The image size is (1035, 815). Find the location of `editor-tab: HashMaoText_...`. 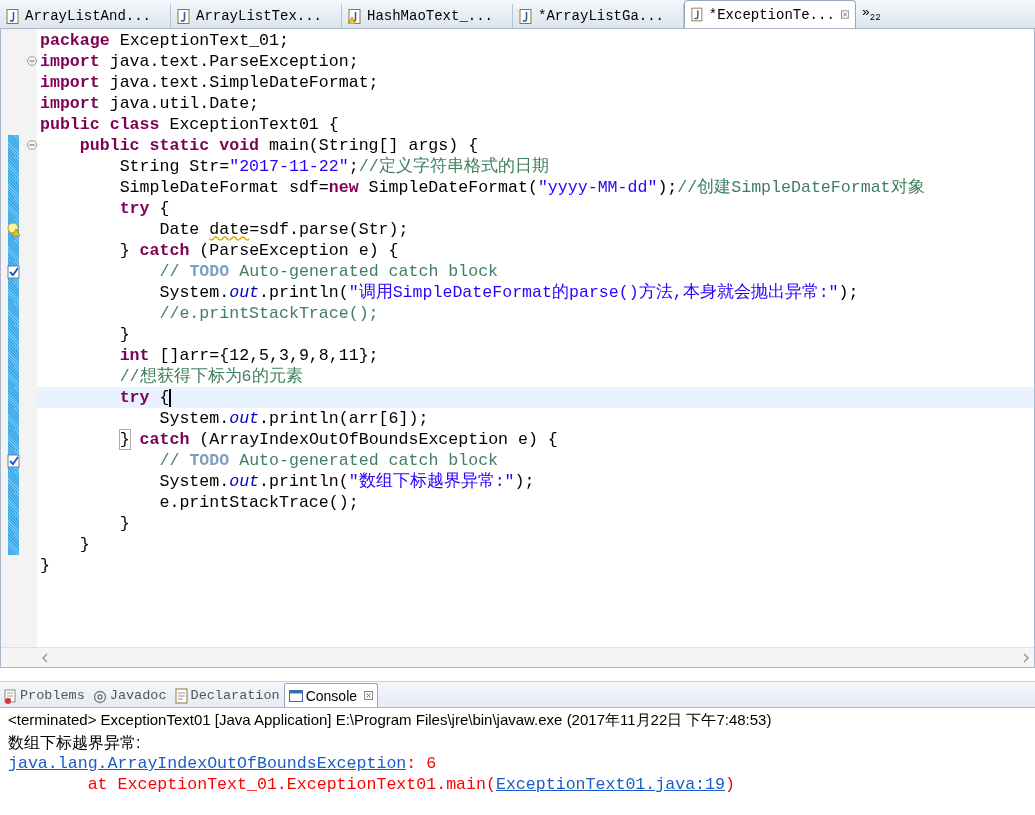

editor-tab: HashMaoText_... is located at coordinates (427, 16).